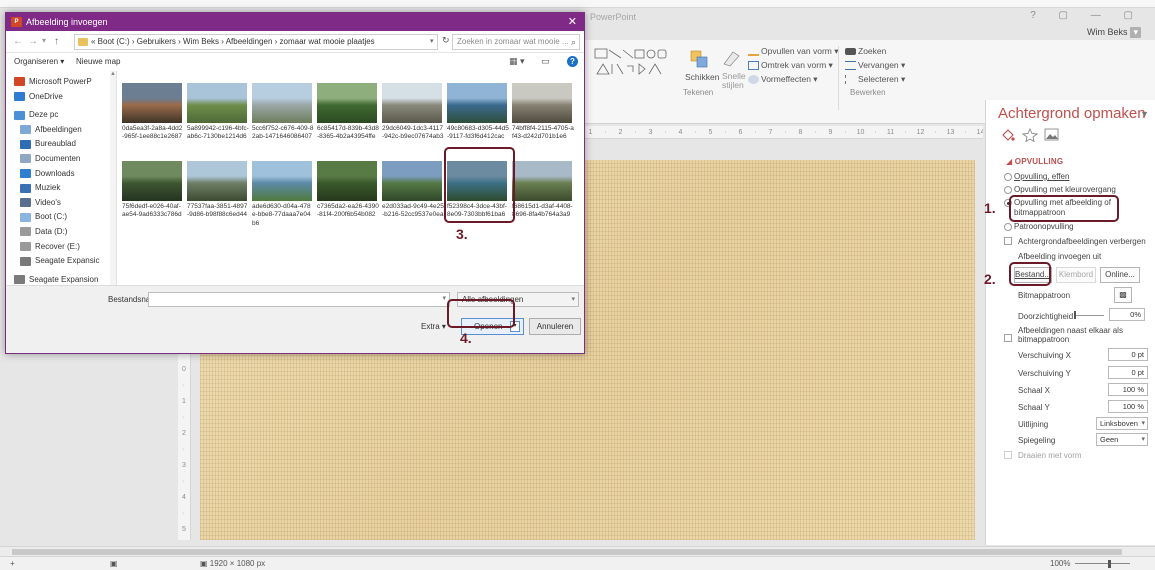  Describe the element at coordinates (542, 206) in the screenshot. I see `file-thumbnail: f68615d1-d3af-4408-8696-8fa4b764a3a9` at that location.